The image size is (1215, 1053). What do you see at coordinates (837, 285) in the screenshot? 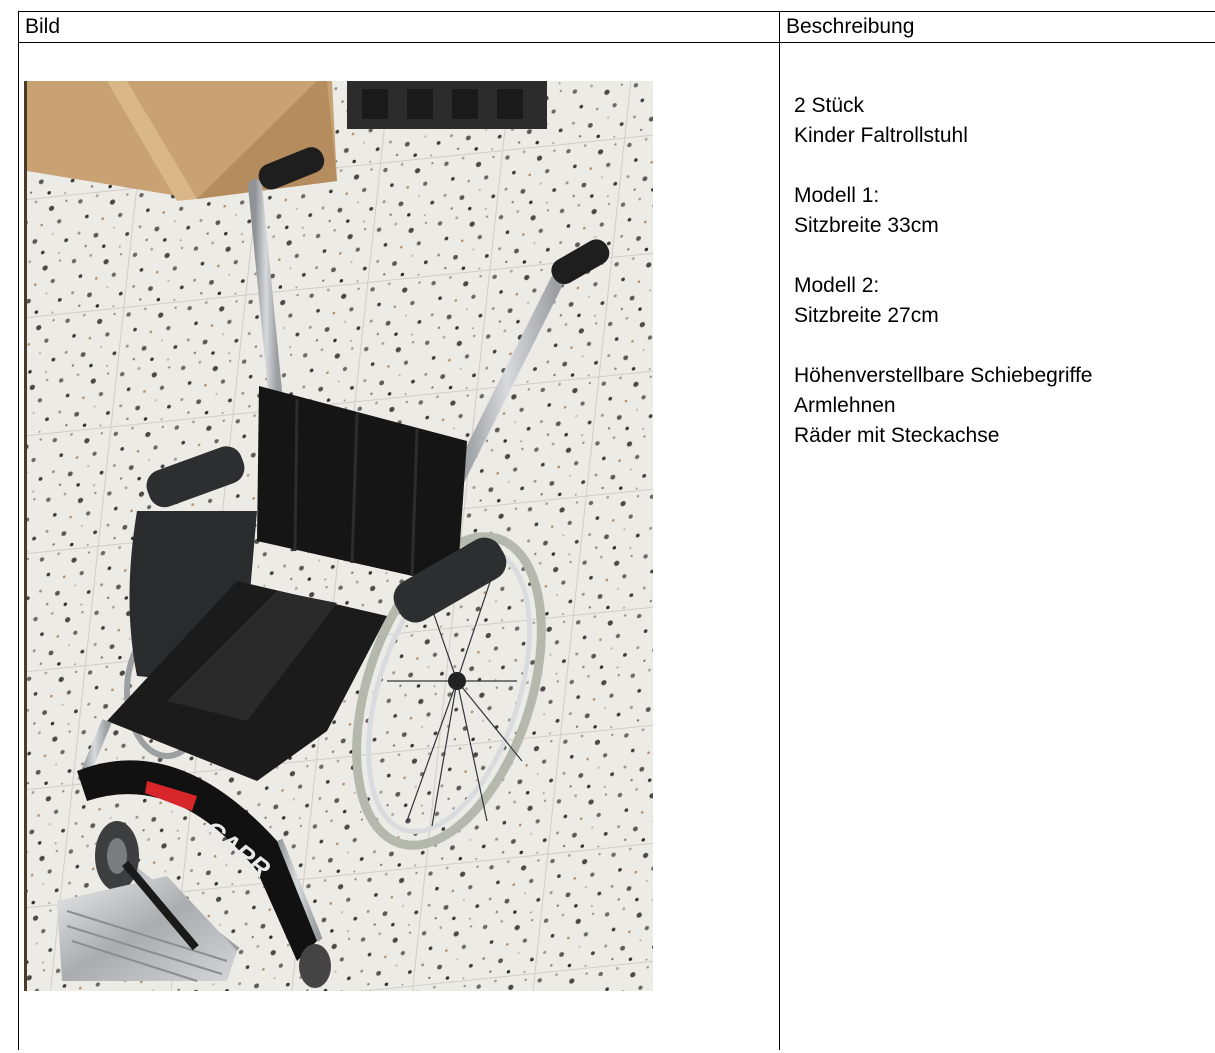
I see `model2-title: Modell 2:` at bounding box center [837, 285].